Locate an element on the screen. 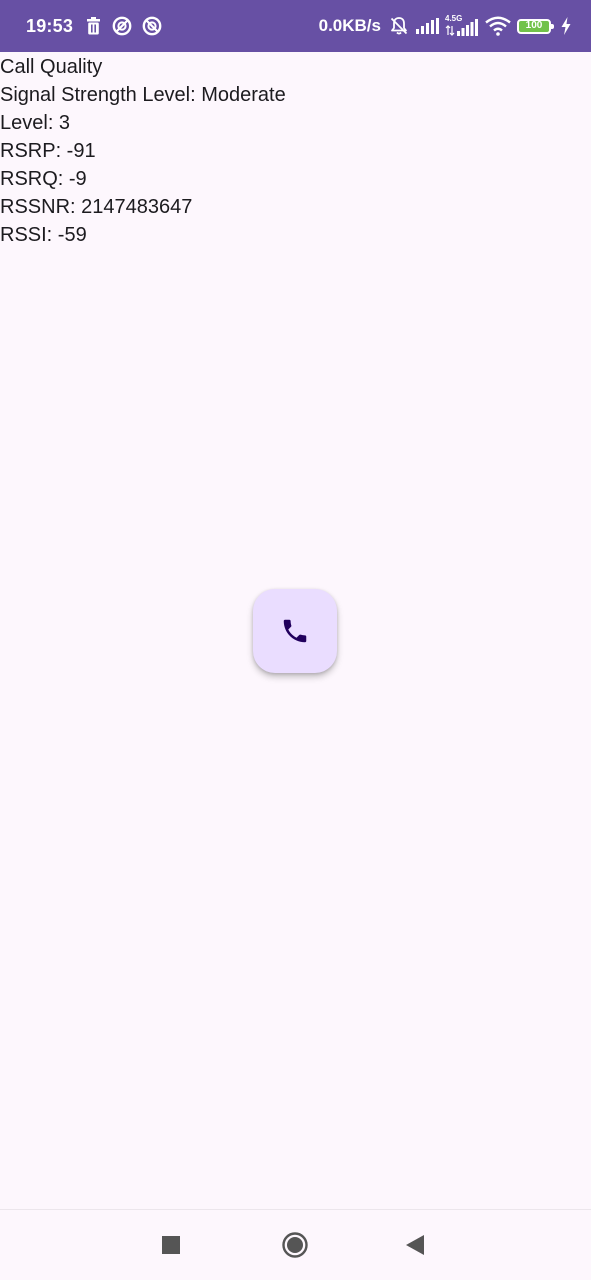  status-bar-right: 0.0KB/s 4.5G 100 is located at coordinates (445, 26).